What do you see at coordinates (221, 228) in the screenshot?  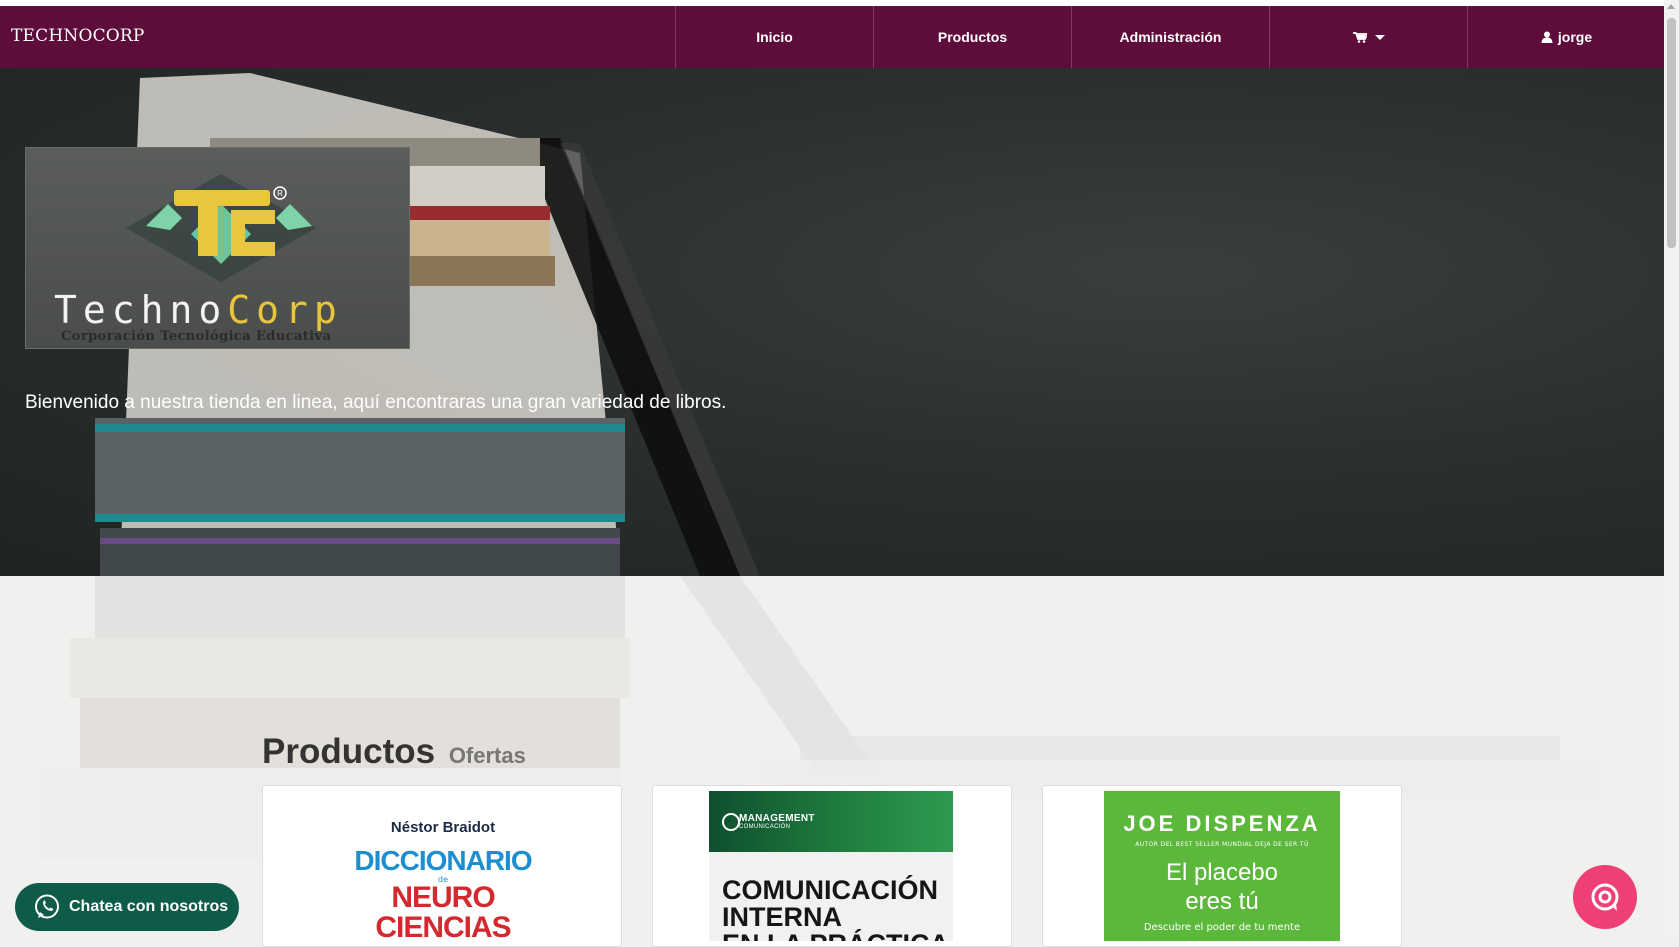 I see `tc-logo-mark: R` at bounding box center [221, 228].